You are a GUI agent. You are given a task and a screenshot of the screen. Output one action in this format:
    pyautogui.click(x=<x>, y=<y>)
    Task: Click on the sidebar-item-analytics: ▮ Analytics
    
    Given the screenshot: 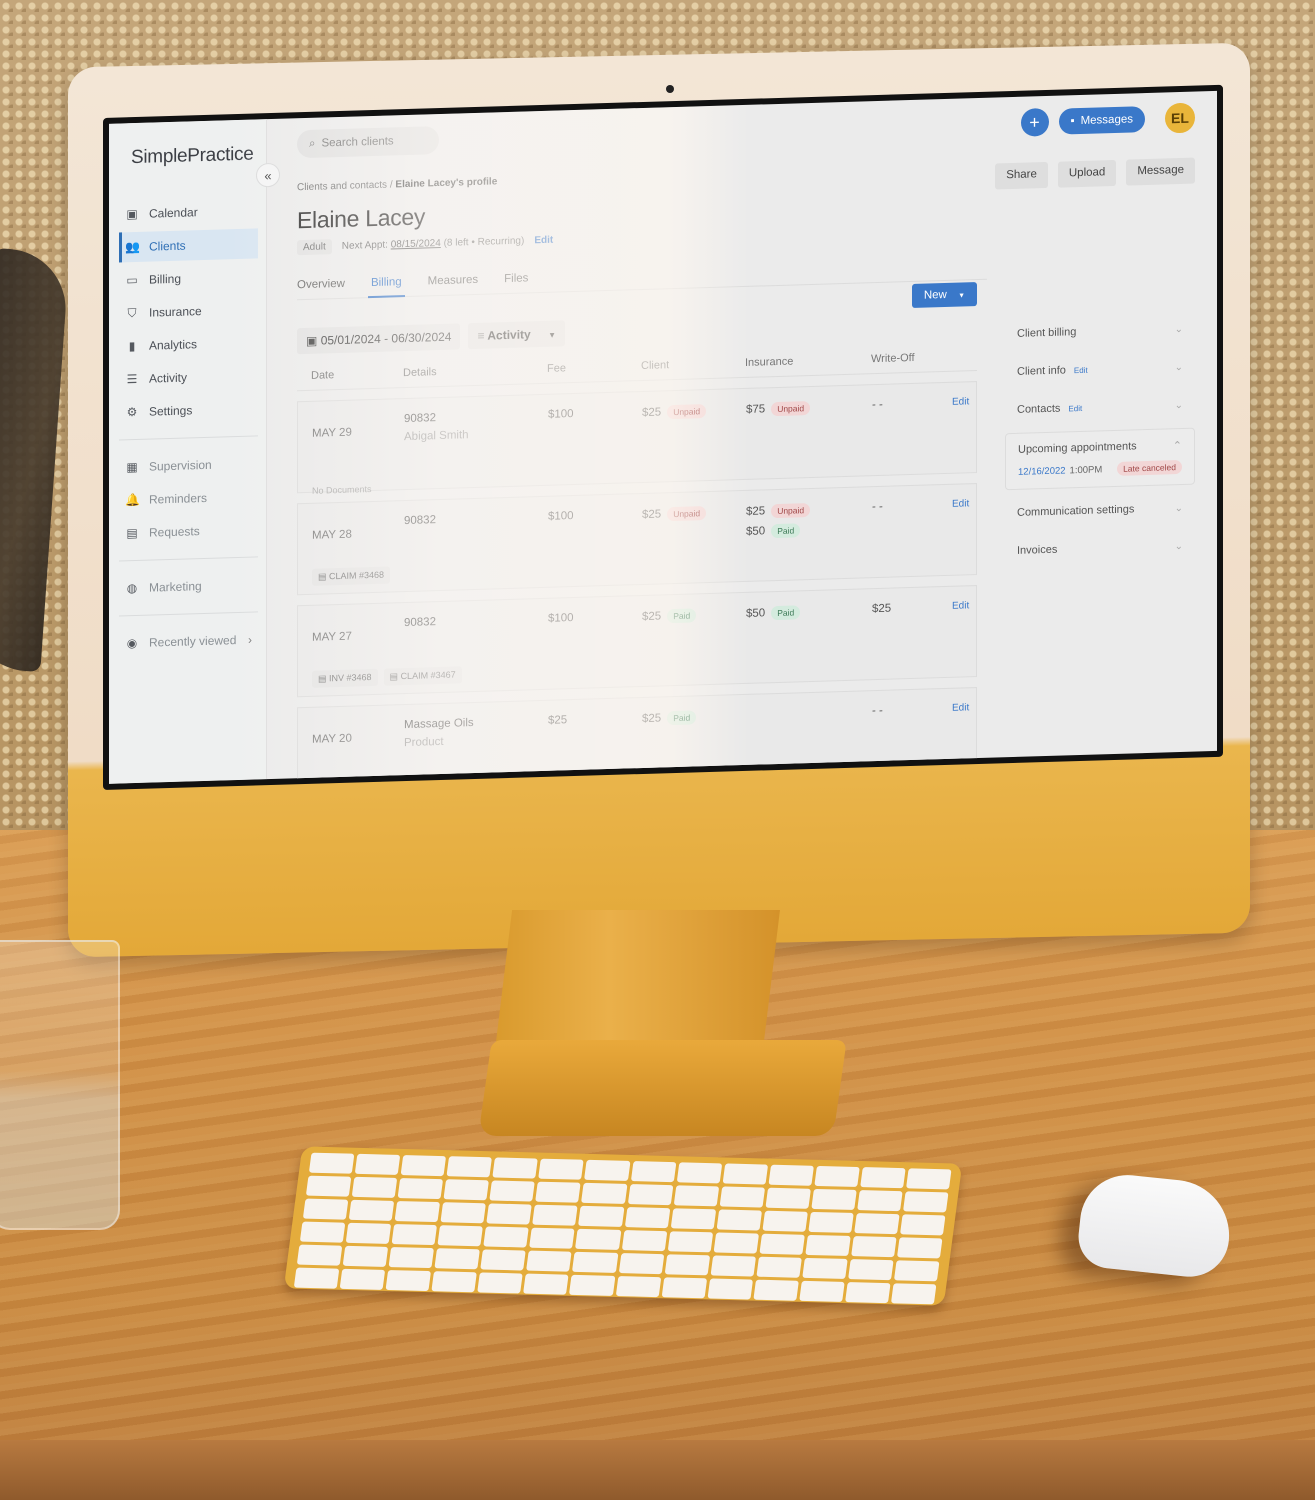 What is the action you would take?
    pyautogui.click(x=188, y=344)
    